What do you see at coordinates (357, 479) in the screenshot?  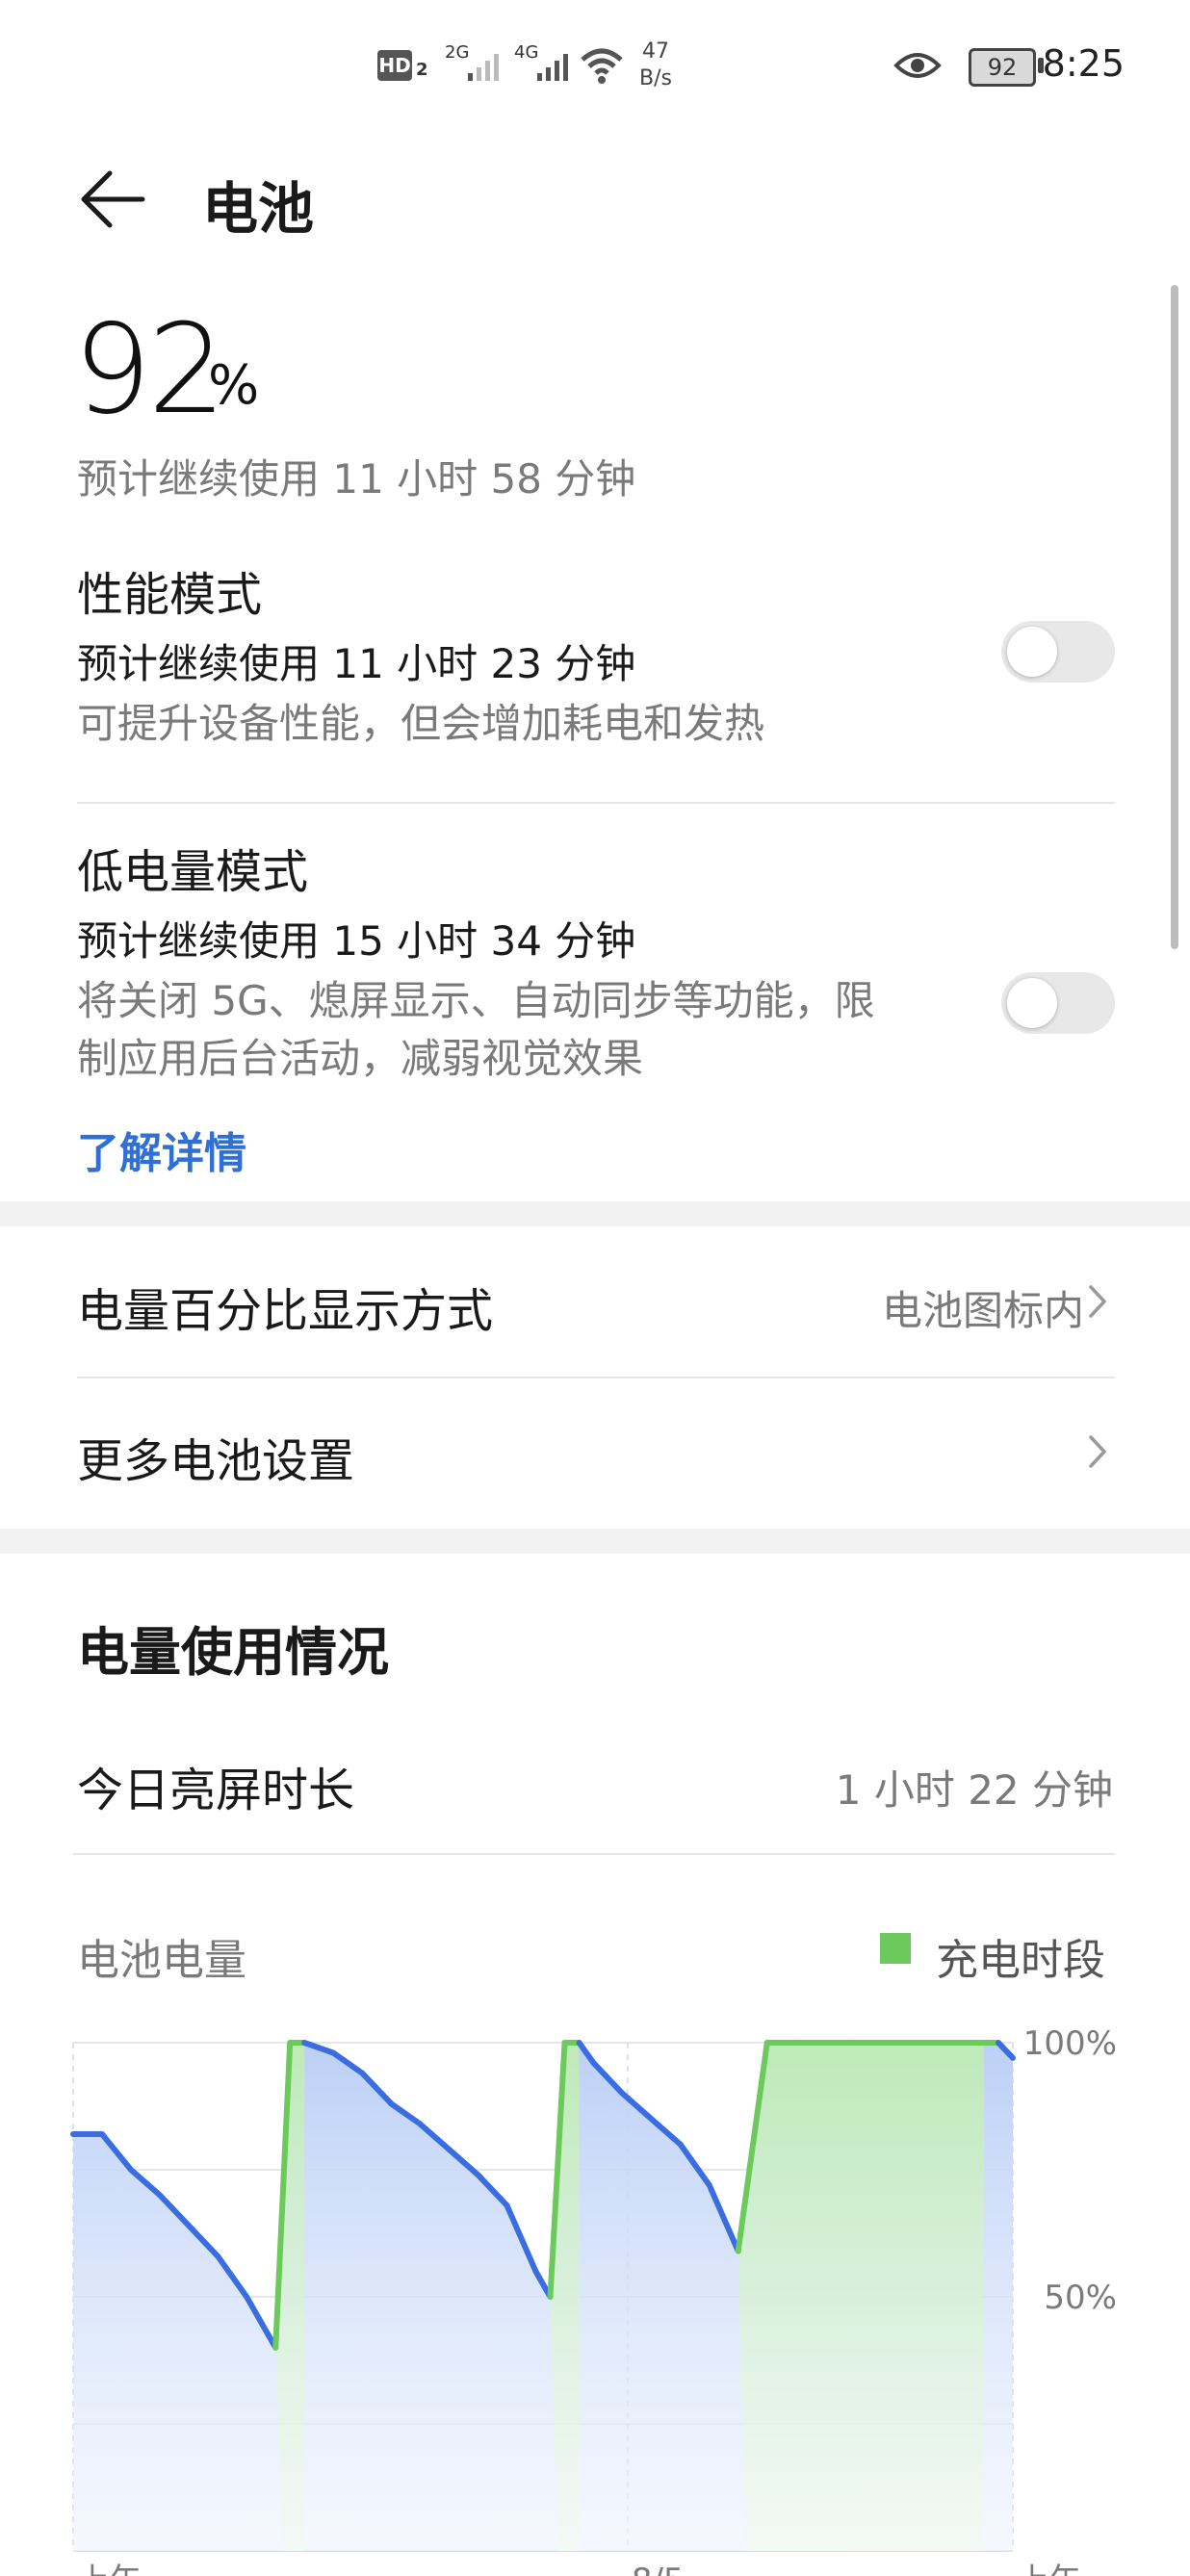 I see `battery-estimate: 预计继续使用 11 小时 58 分钟` at bounding box center [357, 479].